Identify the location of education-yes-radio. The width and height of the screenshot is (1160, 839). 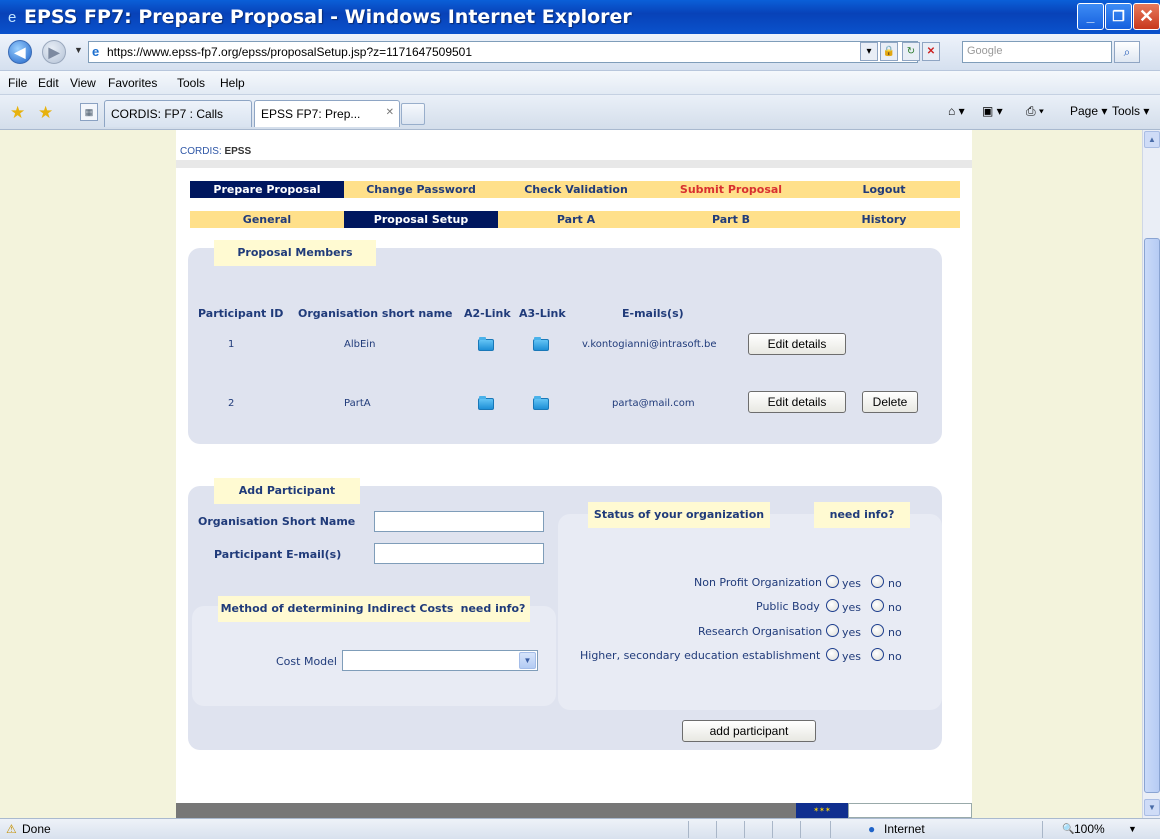
(832, 654).